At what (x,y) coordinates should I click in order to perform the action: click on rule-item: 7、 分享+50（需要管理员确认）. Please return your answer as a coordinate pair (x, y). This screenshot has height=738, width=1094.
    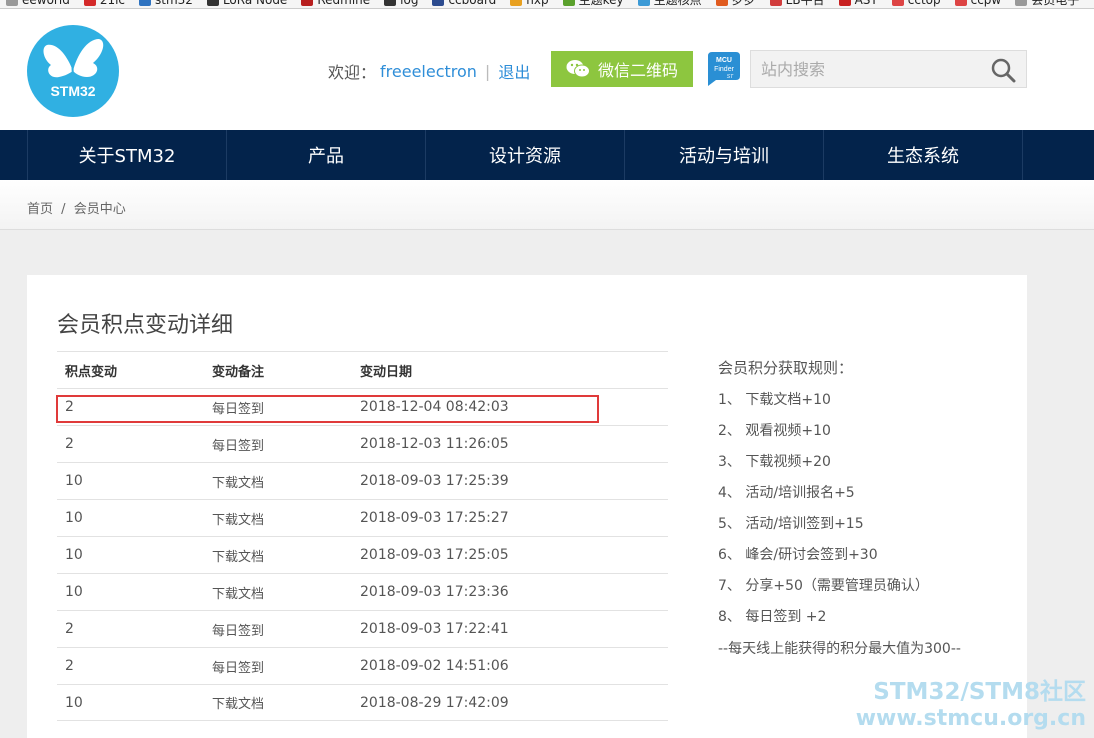
    Looking at the image, I should click on (823, 586).